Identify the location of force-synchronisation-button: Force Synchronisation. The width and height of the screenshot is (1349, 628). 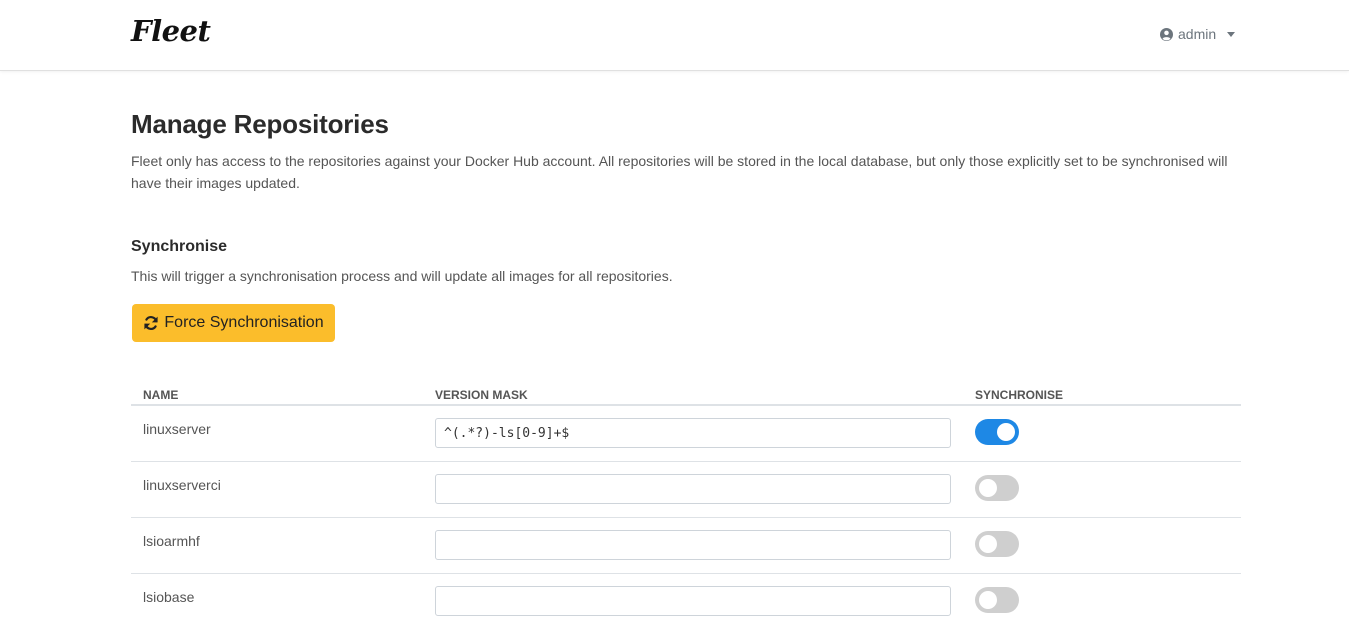
(233, 323).